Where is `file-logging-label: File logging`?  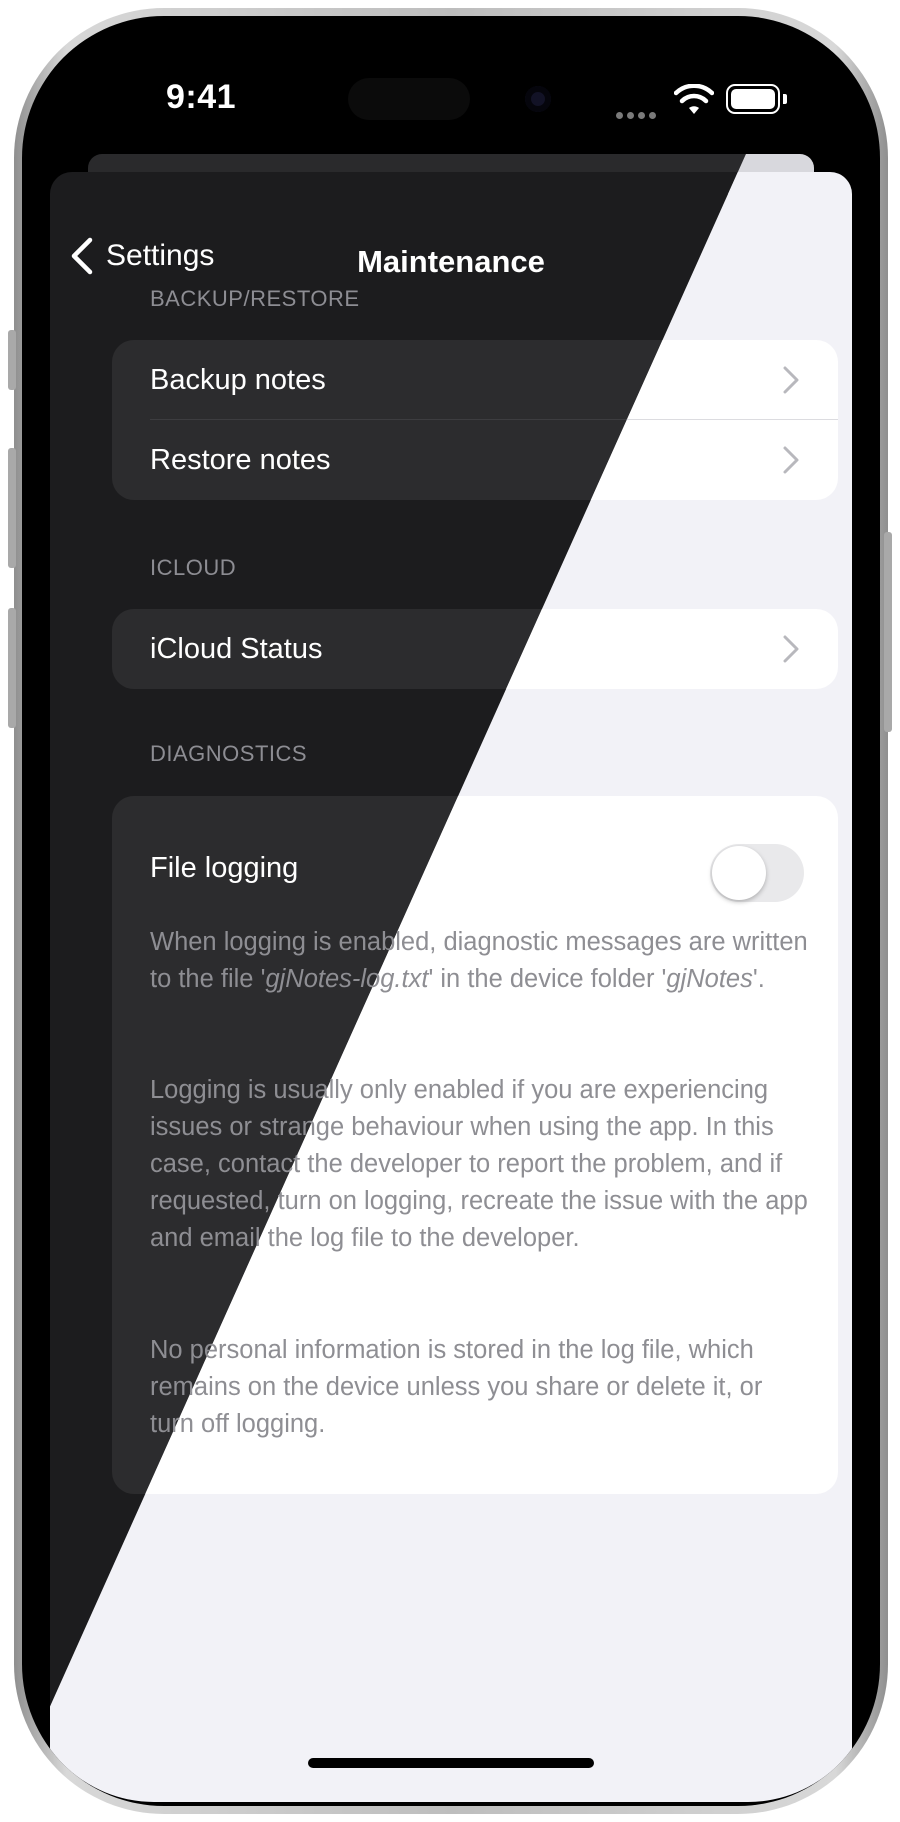 file-logging-label: File logging is located at coordinates (224, 868).